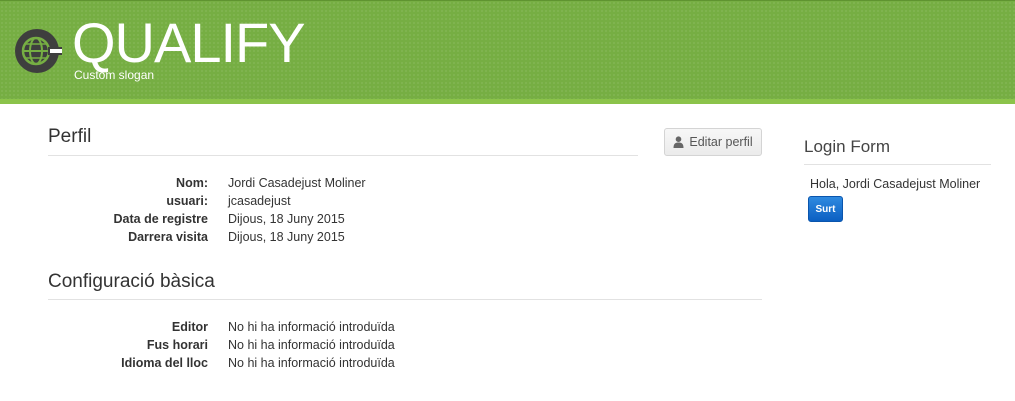 The image size is (1015, 401). Describe the element at coordinates (259, 201) in the screenshot. I see `detail-value: jcasadejust` at that location.